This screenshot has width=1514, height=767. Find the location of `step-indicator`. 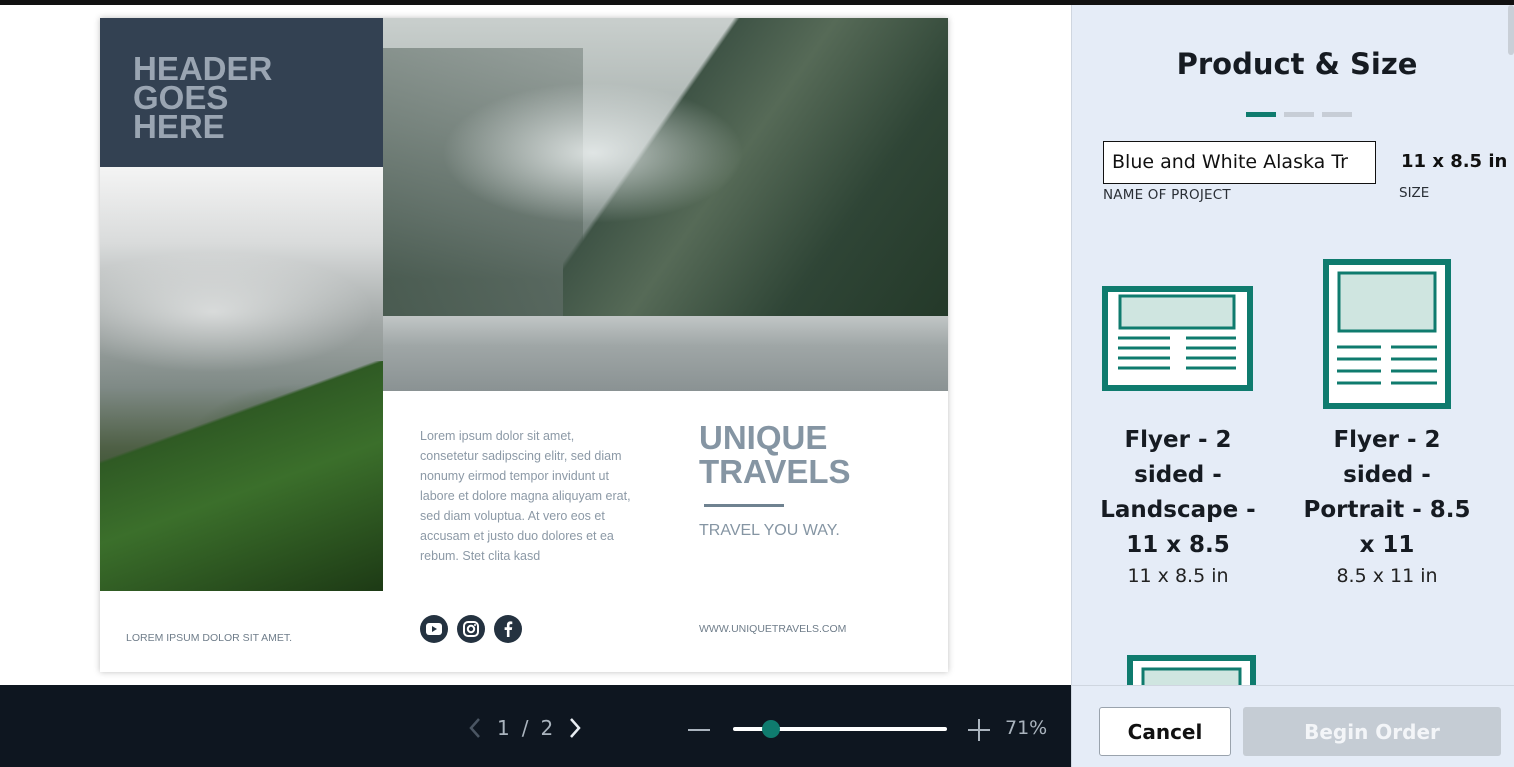

step-indicator is located at coordinates (1299, 114).